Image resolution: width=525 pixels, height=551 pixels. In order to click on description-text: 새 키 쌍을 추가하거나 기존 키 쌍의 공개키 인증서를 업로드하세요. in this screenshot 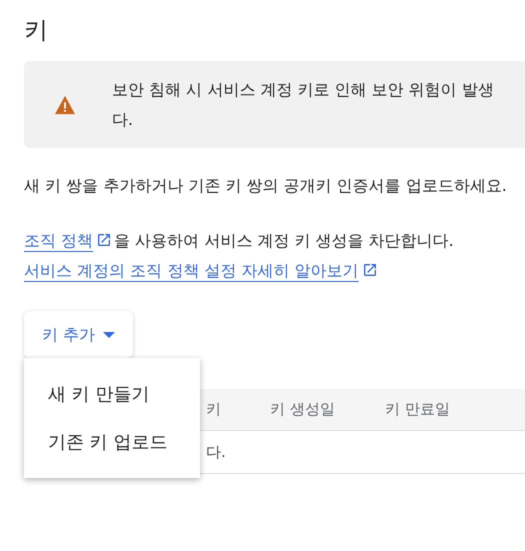, I will do `click(266, 186)`.